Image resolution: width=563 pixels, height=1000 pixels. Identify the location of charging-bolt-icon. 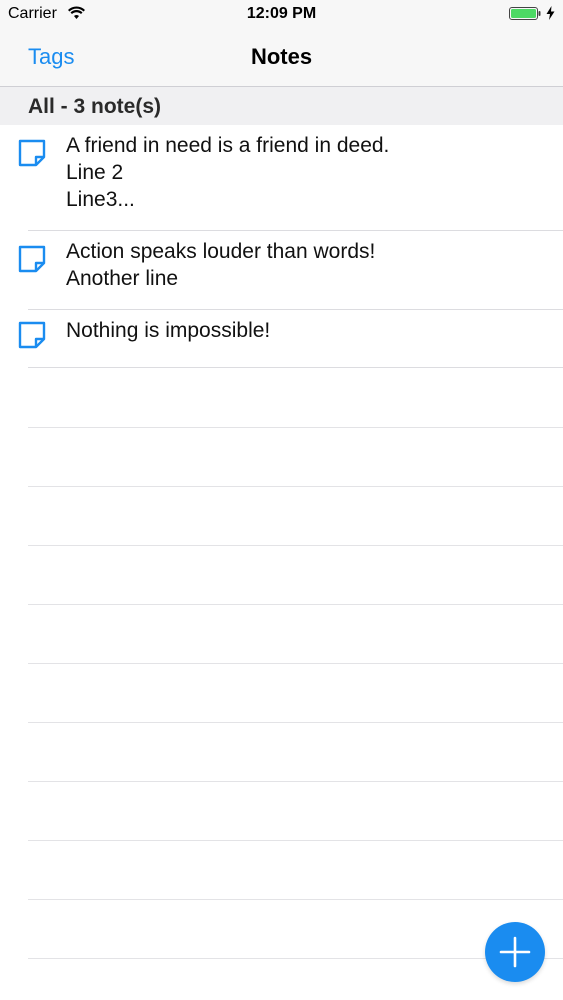
(550, 13).